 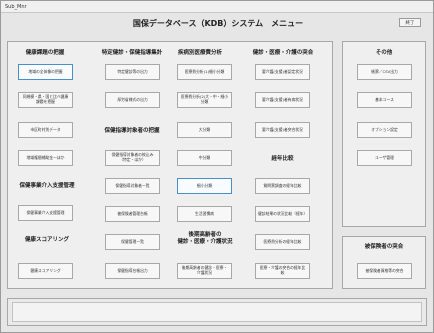 I want to click on message-box, so click(x=217, y=312).